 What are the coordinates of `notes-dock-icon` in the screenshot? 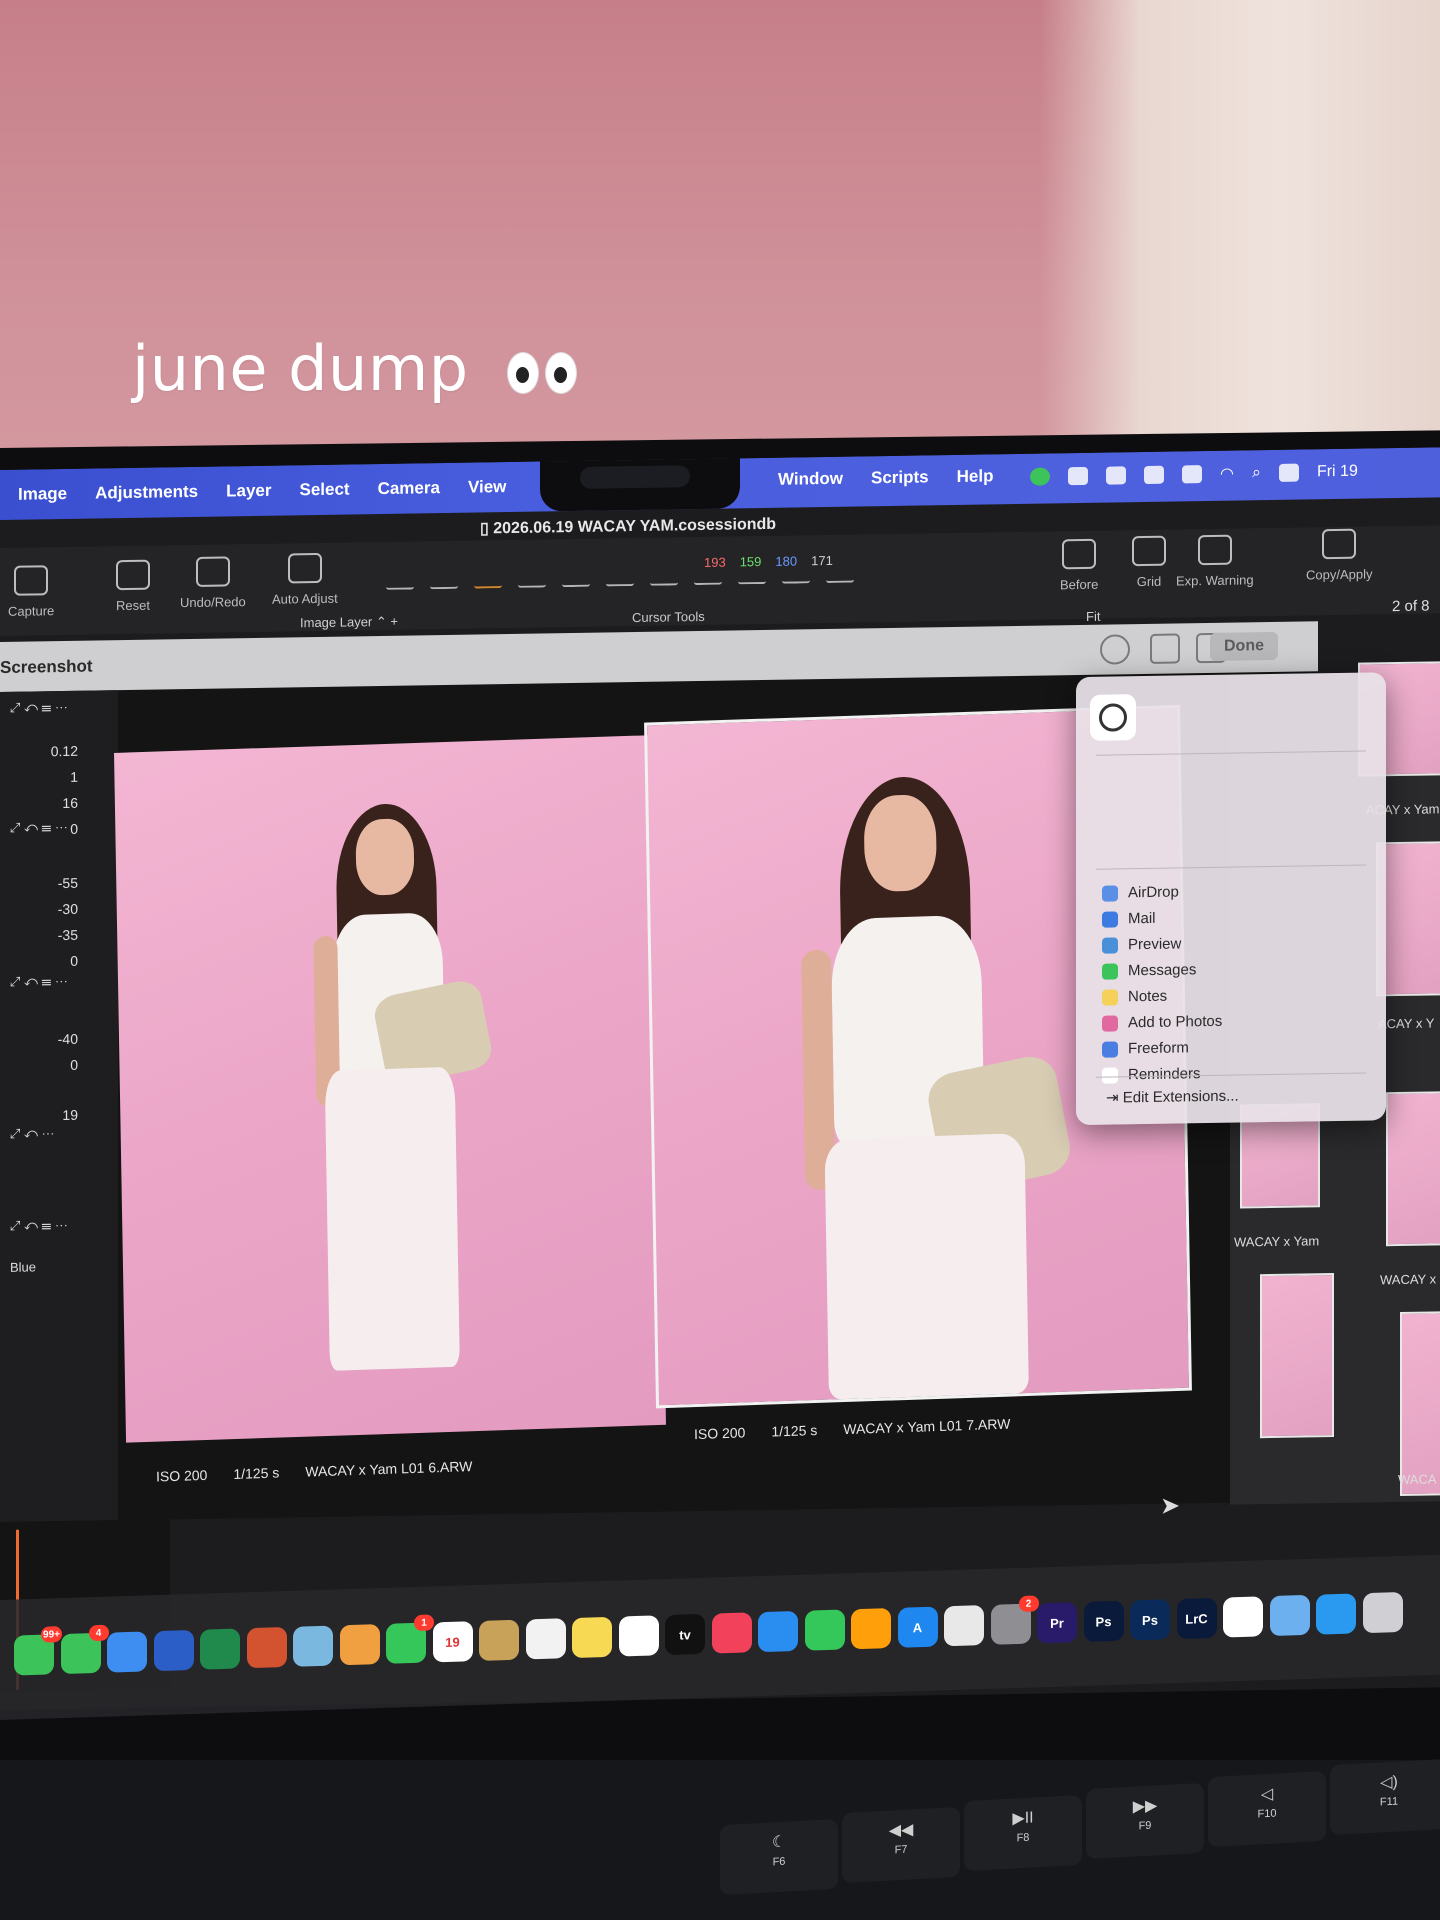 It's located at (592, 1637).